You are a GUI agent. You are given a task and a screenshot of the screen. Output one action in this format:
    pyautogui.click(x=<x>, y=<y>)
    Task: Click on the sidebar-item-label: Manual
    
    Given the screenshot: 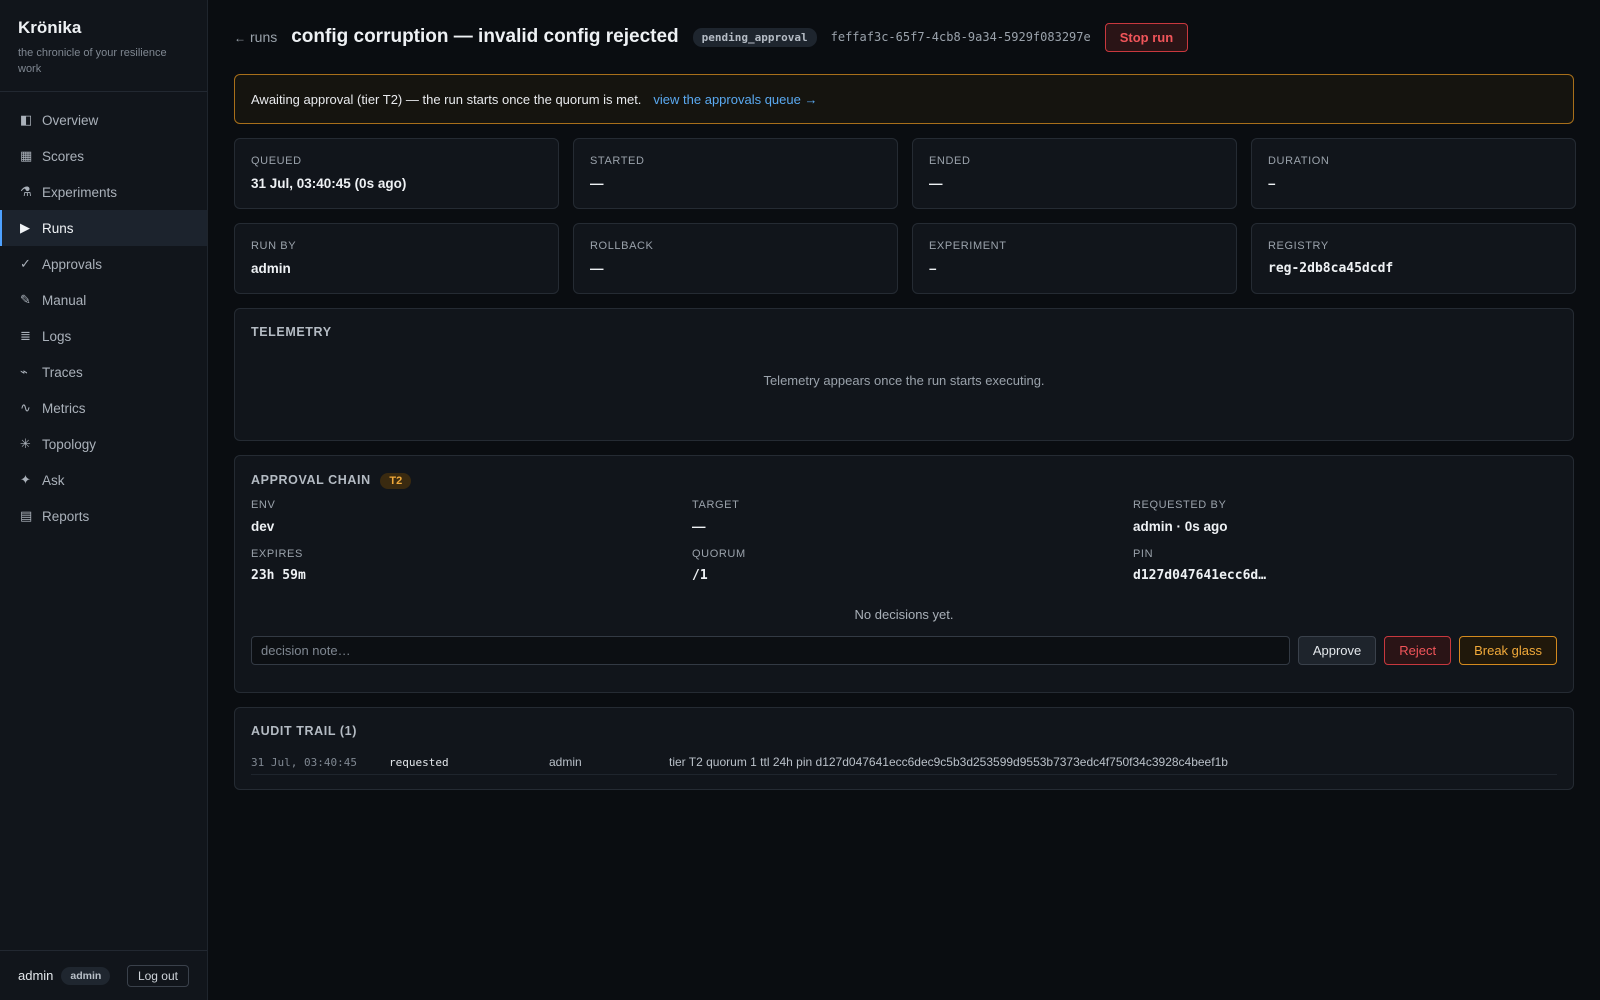 What is the action you would take?
    pyautogui.click(x=64, y=300)
    